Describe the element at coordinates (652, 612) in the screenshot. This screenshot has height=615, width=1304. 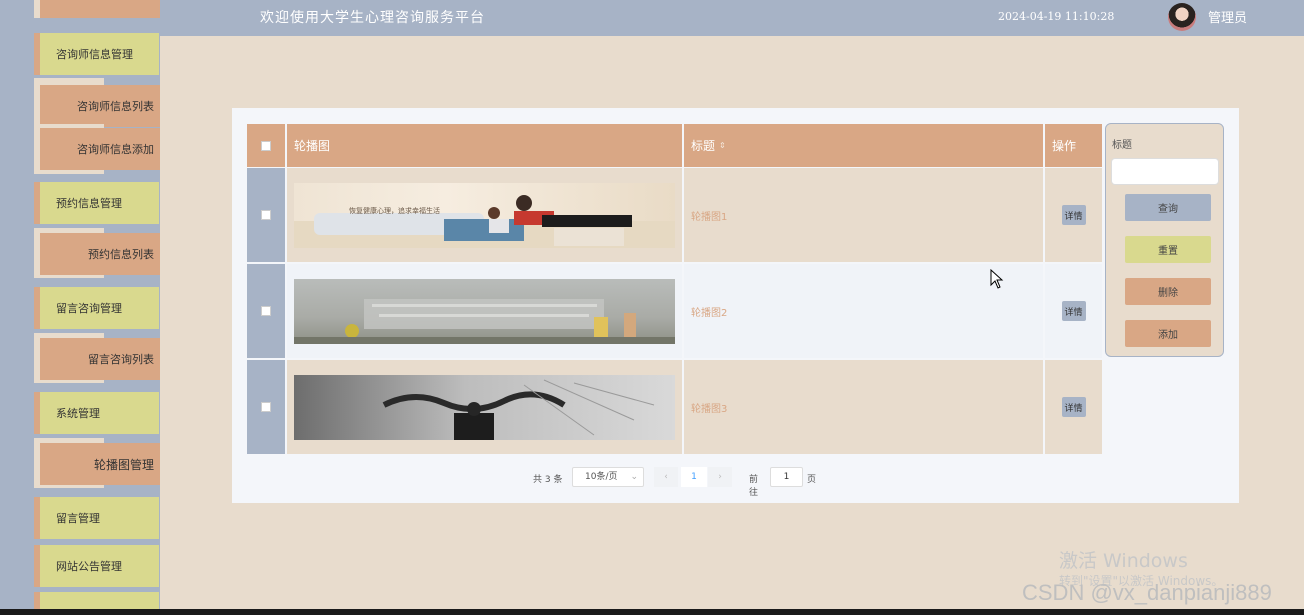
I see `taskbar-edge` at that location.